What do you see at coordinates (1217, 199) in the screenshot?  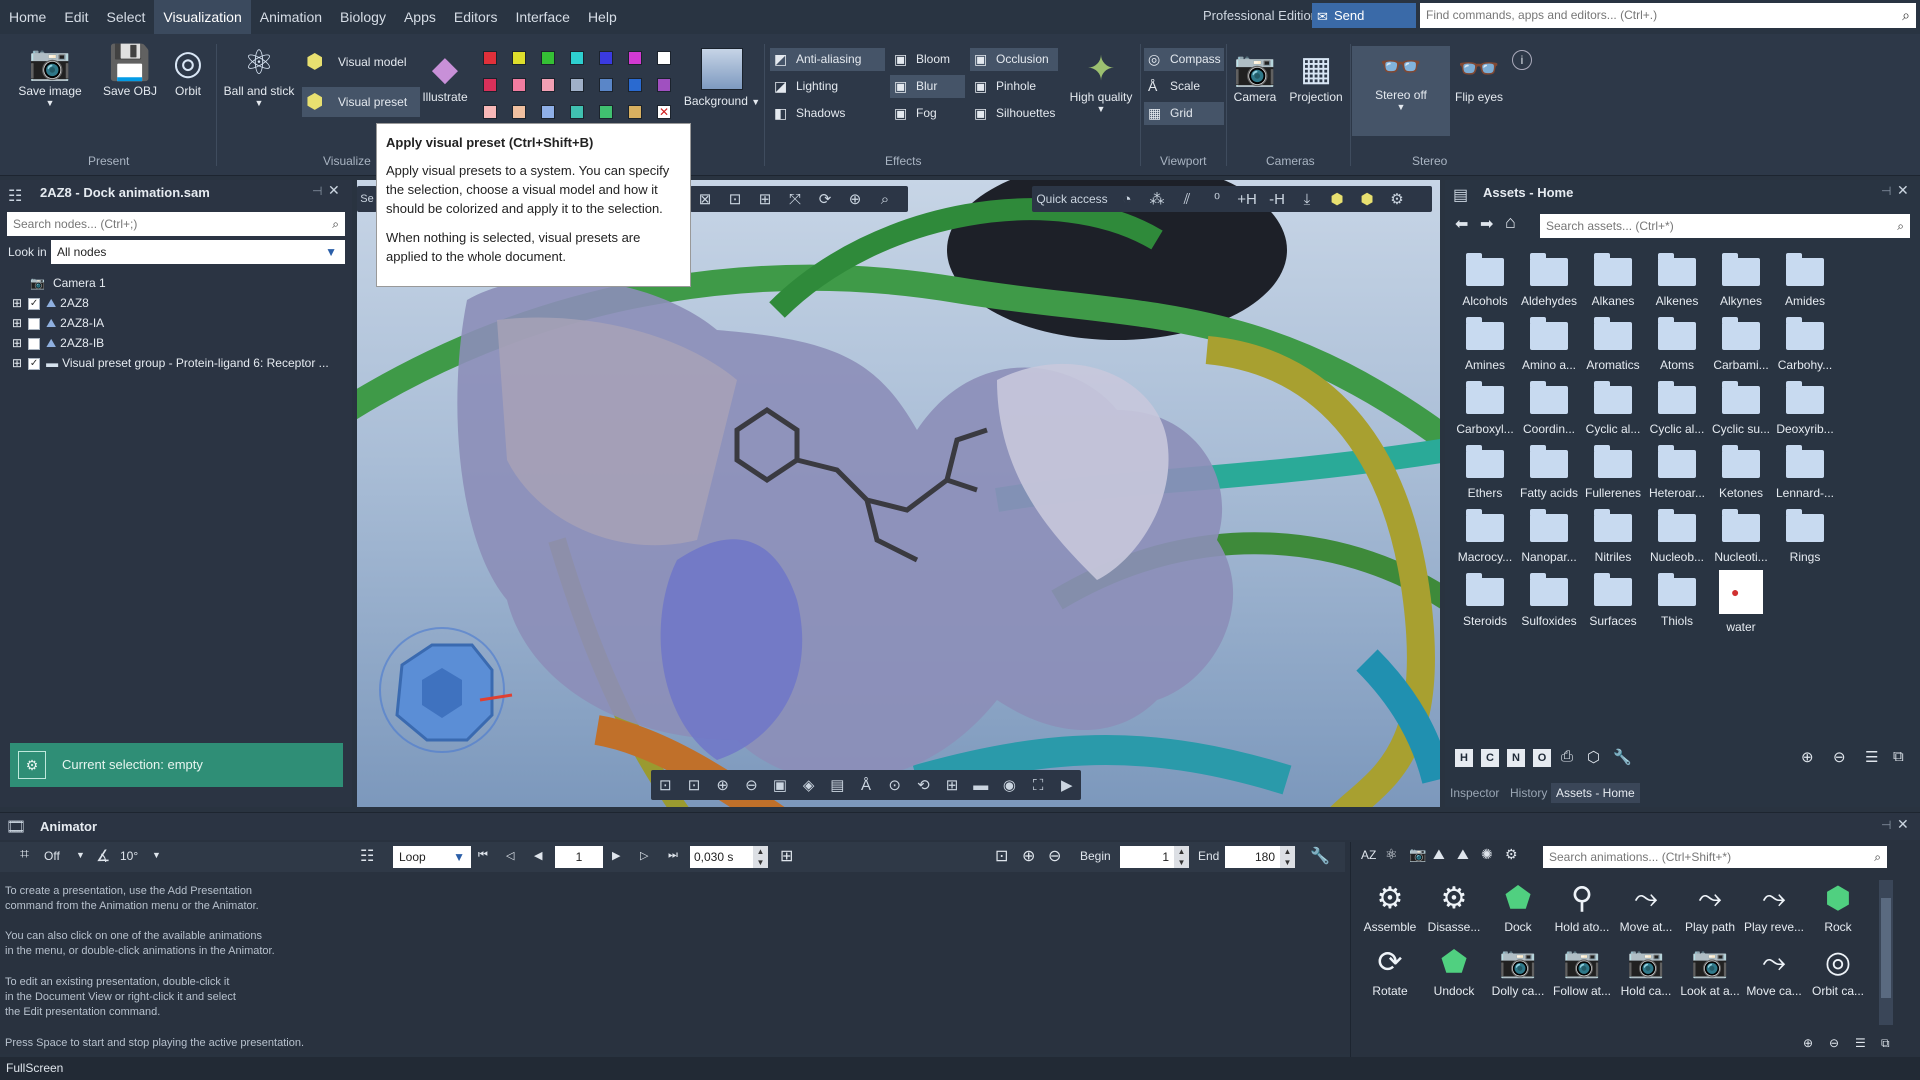 I see `charge-icon: ⁰` at bounding box center [1217, 199].